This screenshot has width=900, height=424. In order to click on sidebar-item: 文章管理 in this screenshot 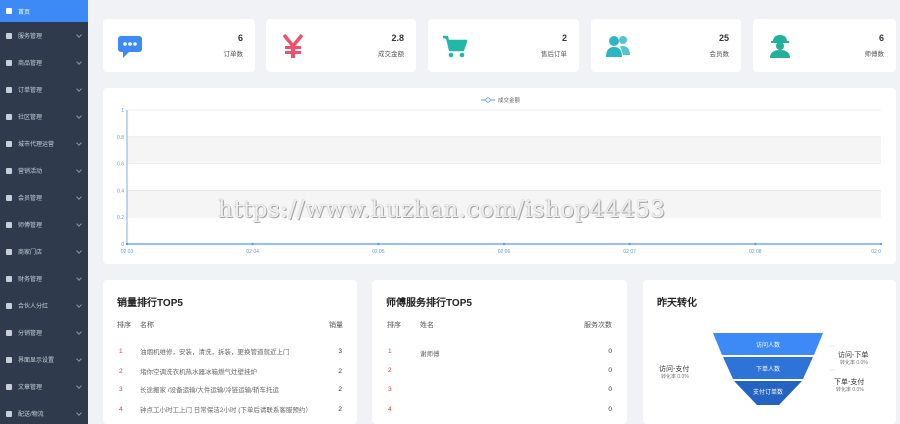, I will do `click(44, 386)`.